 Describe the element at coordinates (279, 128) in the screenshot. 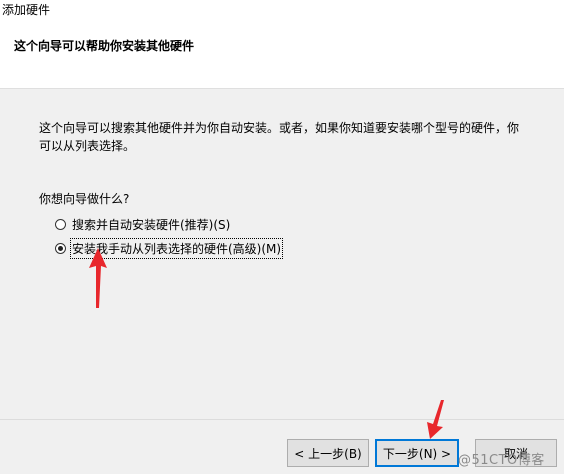

I see `intro-line-1: 这个向导可以搜索其他硬件并为你自动安装。或者，如果你知道要安装哪个型号的硬件，你` at that location.